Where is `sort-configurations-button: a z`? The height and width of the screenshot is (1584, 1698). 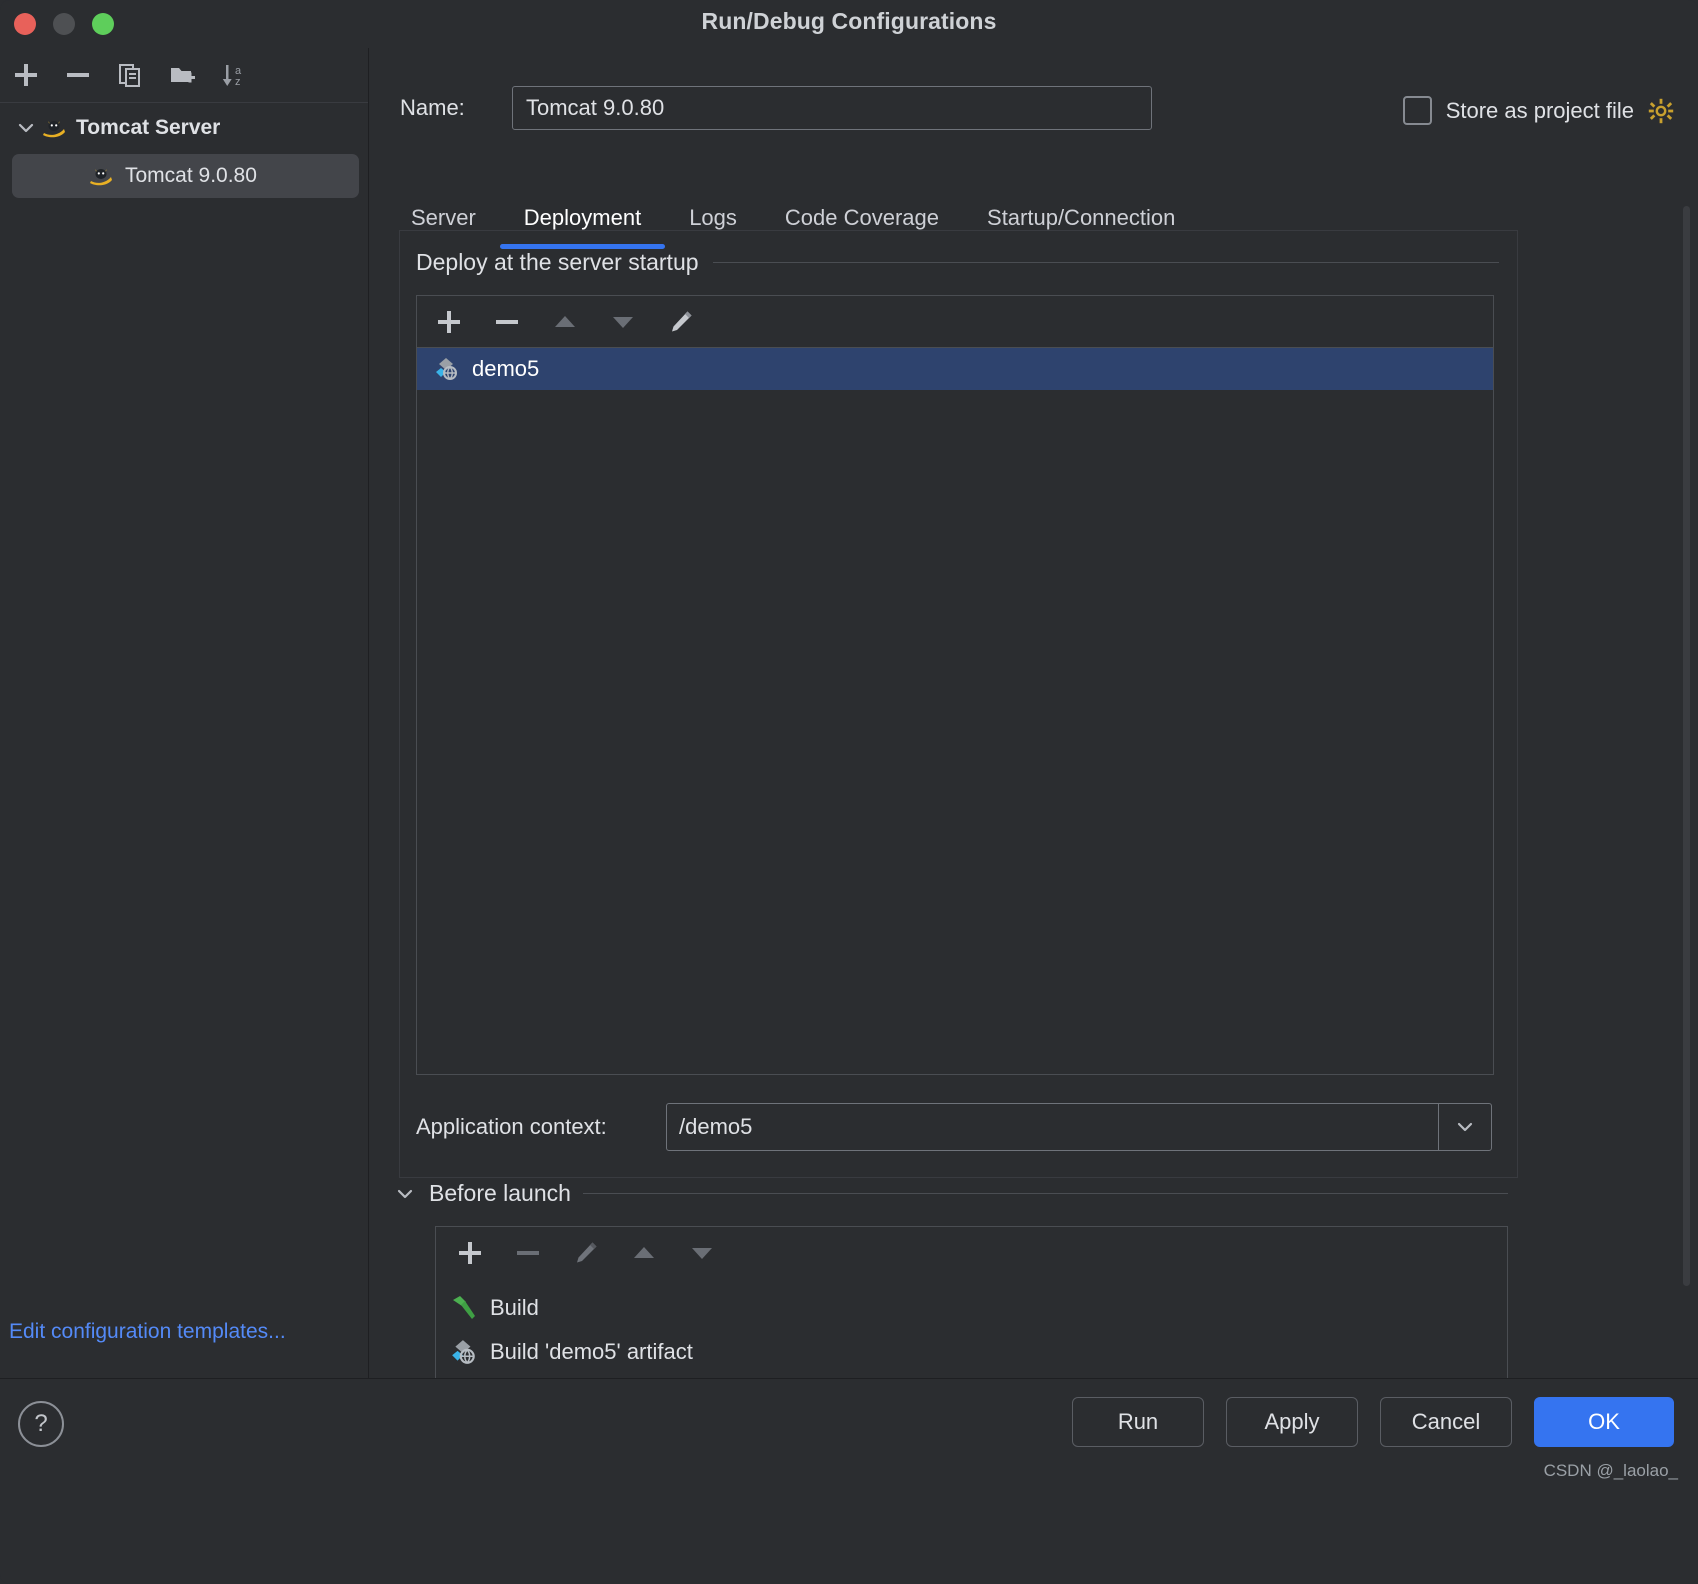
sort-configurations-button: a z is located at coordinates (234, 75).